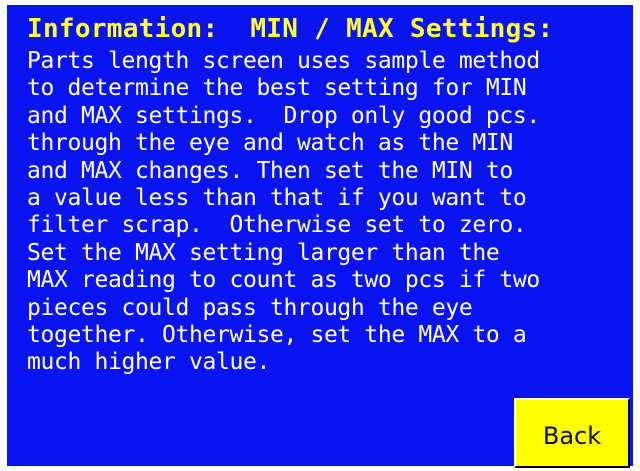 The height and width of the screenshot is (471, 640). Describe the element at coordinates (572, 433) in the screenshot. I see `back-button: Back` at that location.